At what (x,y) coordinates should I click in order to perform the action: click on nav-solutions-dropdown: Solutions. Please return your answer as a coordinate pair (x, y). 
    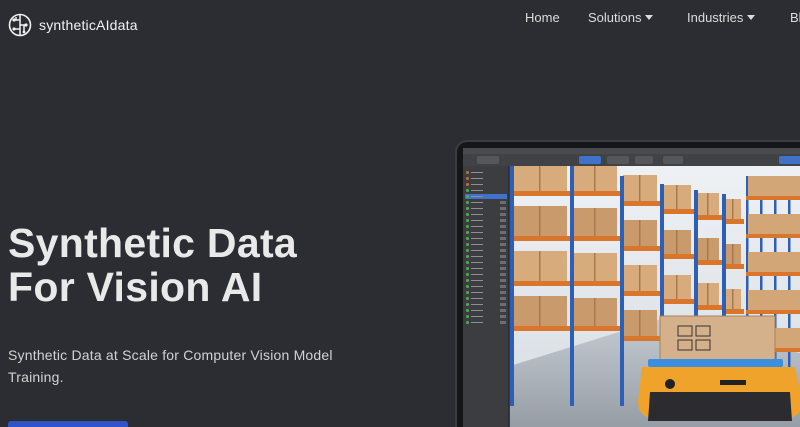
    Looking at the image, I should click on (621, 17).